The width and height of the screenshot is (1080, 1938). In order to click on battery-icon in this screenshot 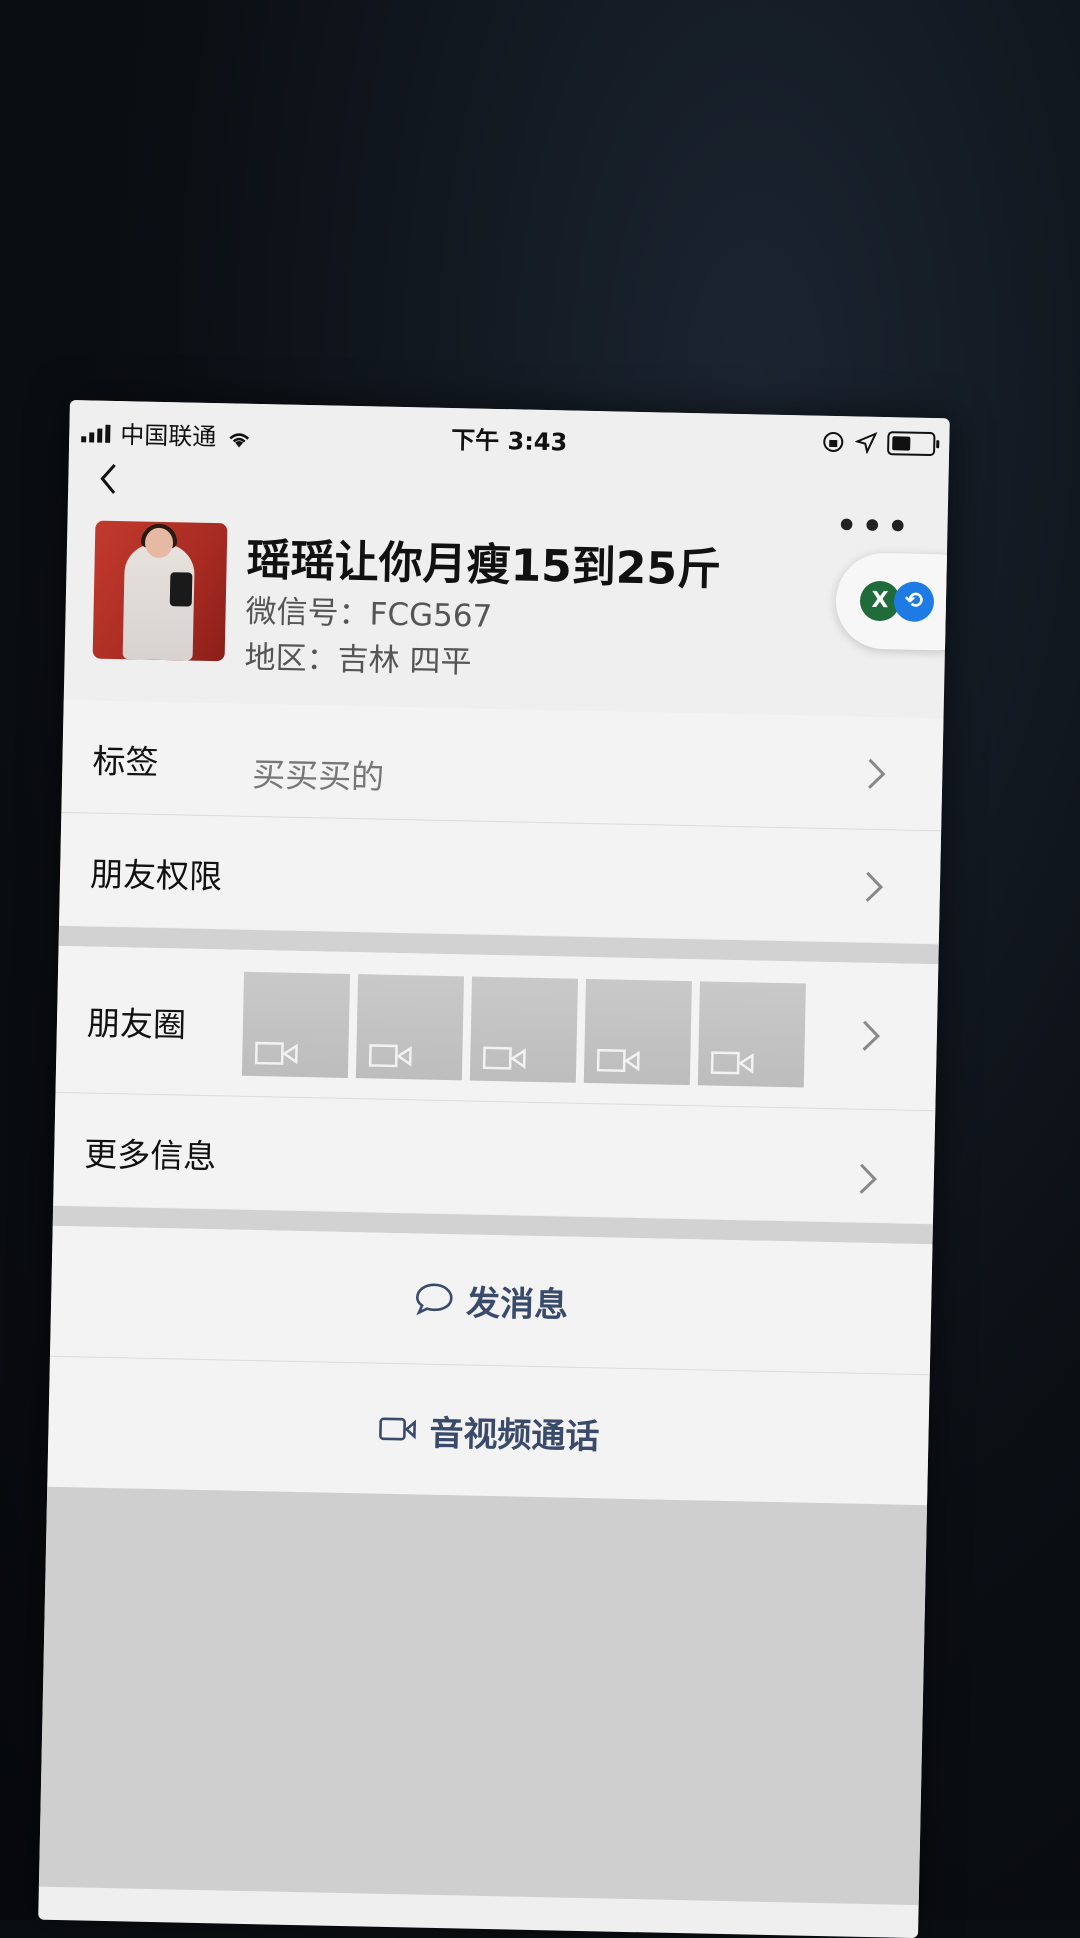, I will do `click(911, 444)`.